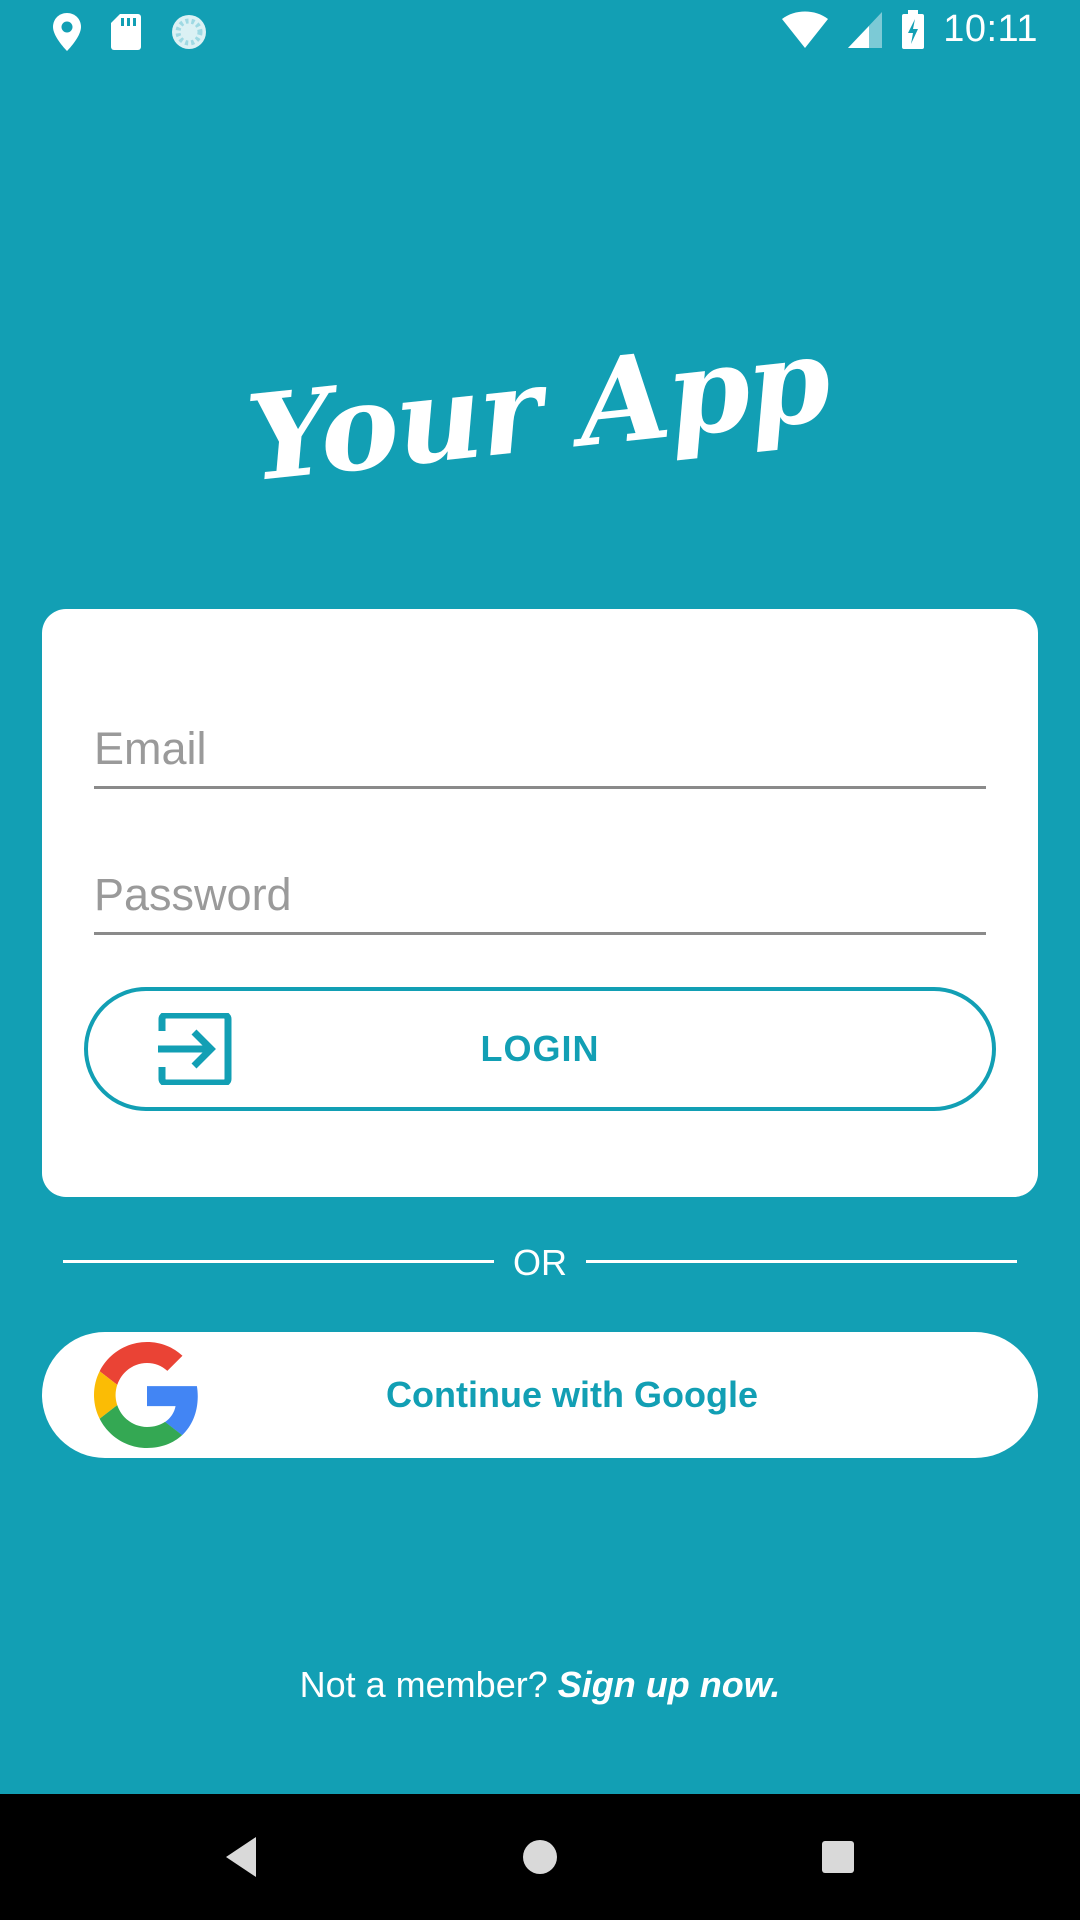 This screenshot has width=1080, height=1920. I want to click on cell-signal-icon, so click(865, 29).